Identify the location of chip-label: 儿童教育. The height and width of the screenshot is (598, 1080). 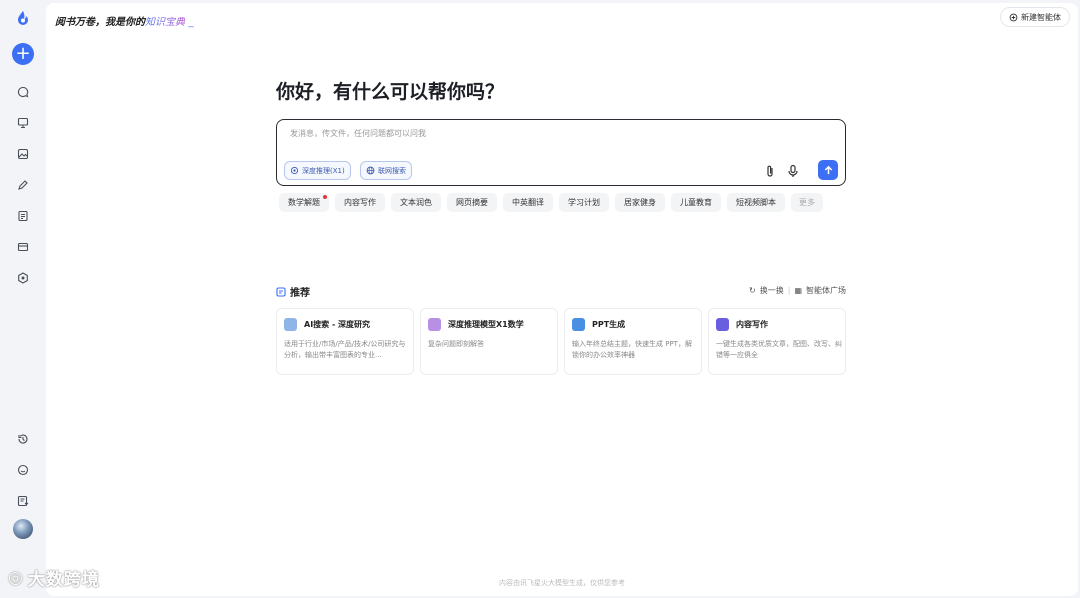
(696, 202).